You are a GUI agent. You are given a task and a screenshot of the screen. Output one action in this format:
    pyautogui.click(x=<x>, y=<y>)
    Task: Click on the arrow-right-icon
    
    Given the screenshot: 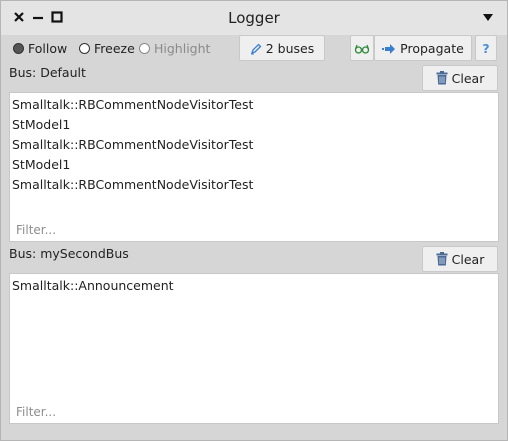 What is the action you would take?
    pyautogui.click(x=389, y=49)
    